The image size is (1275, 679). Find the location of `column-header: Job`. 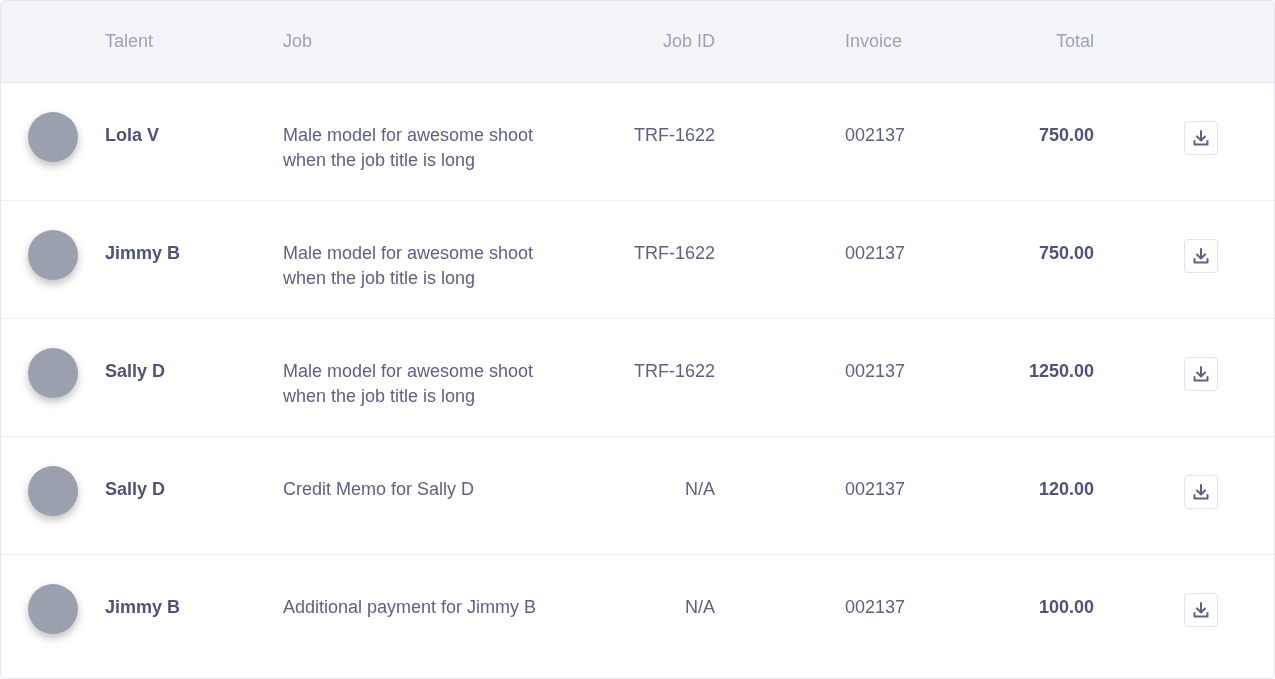

column-header: Job is located at coordinates (298, 41).